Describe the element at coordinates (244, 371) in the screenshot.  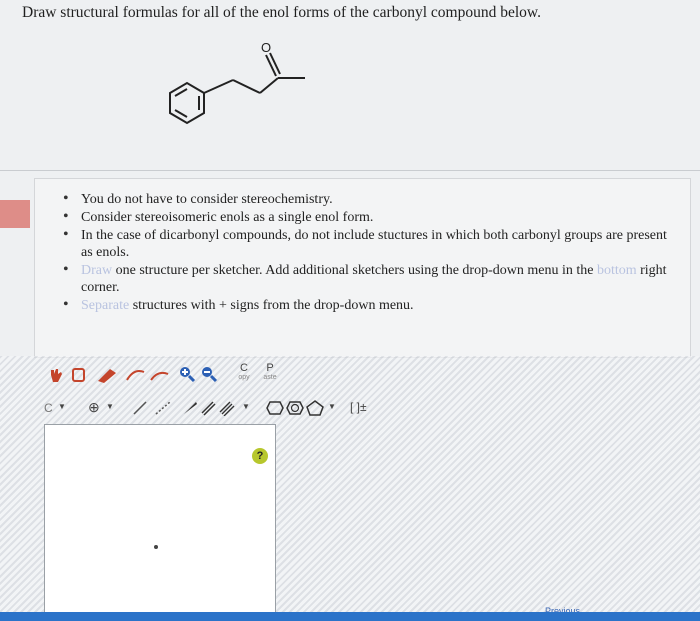
I see `copy-button: C opy` at that location.